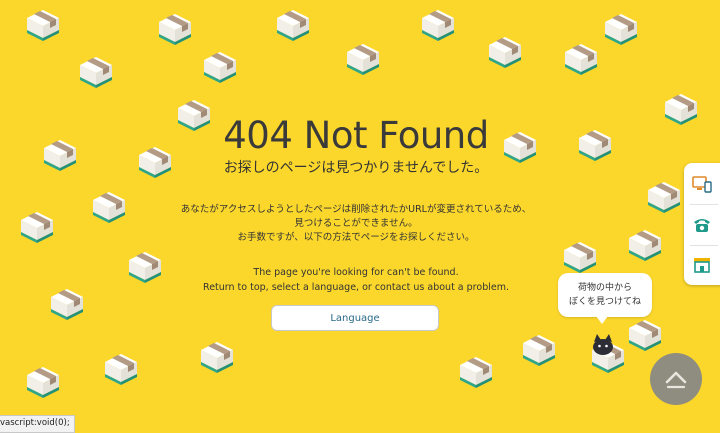  I want to click on page-title: 404 Not Found, so click(356, 135).